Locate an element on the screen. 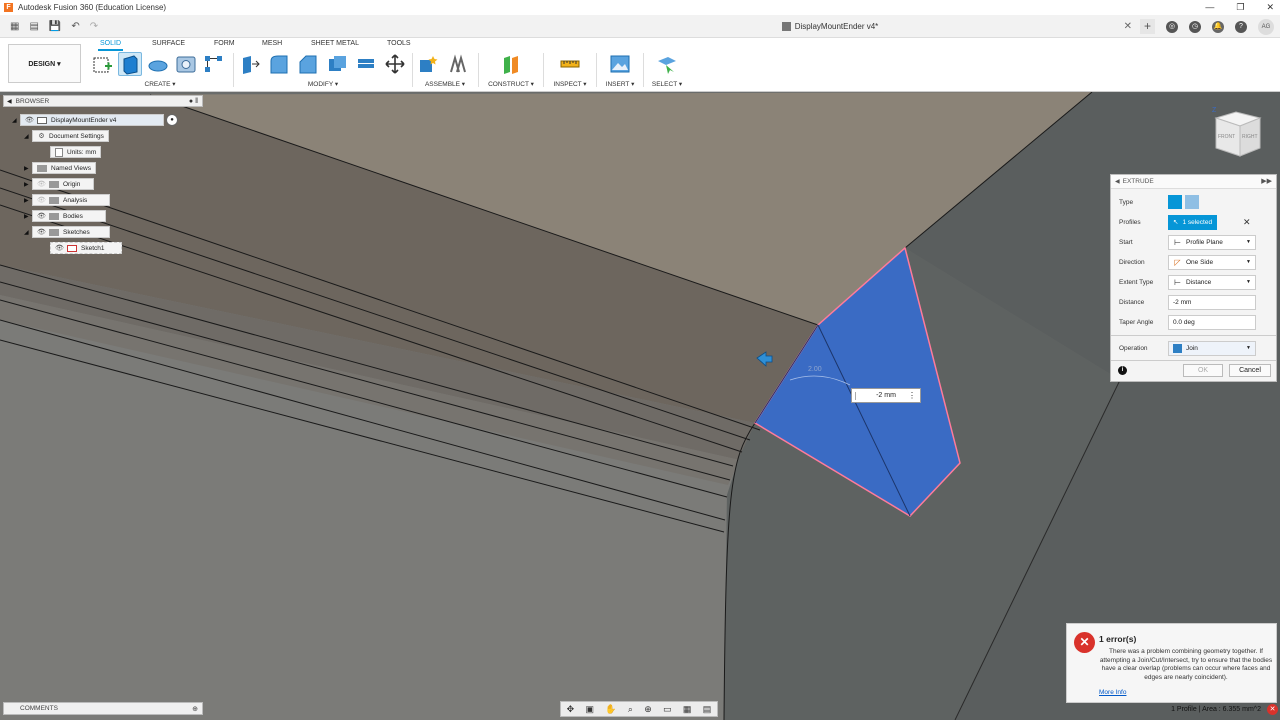  taper-angle-field: 0.0 deg is located at coordinates (1212, 322).